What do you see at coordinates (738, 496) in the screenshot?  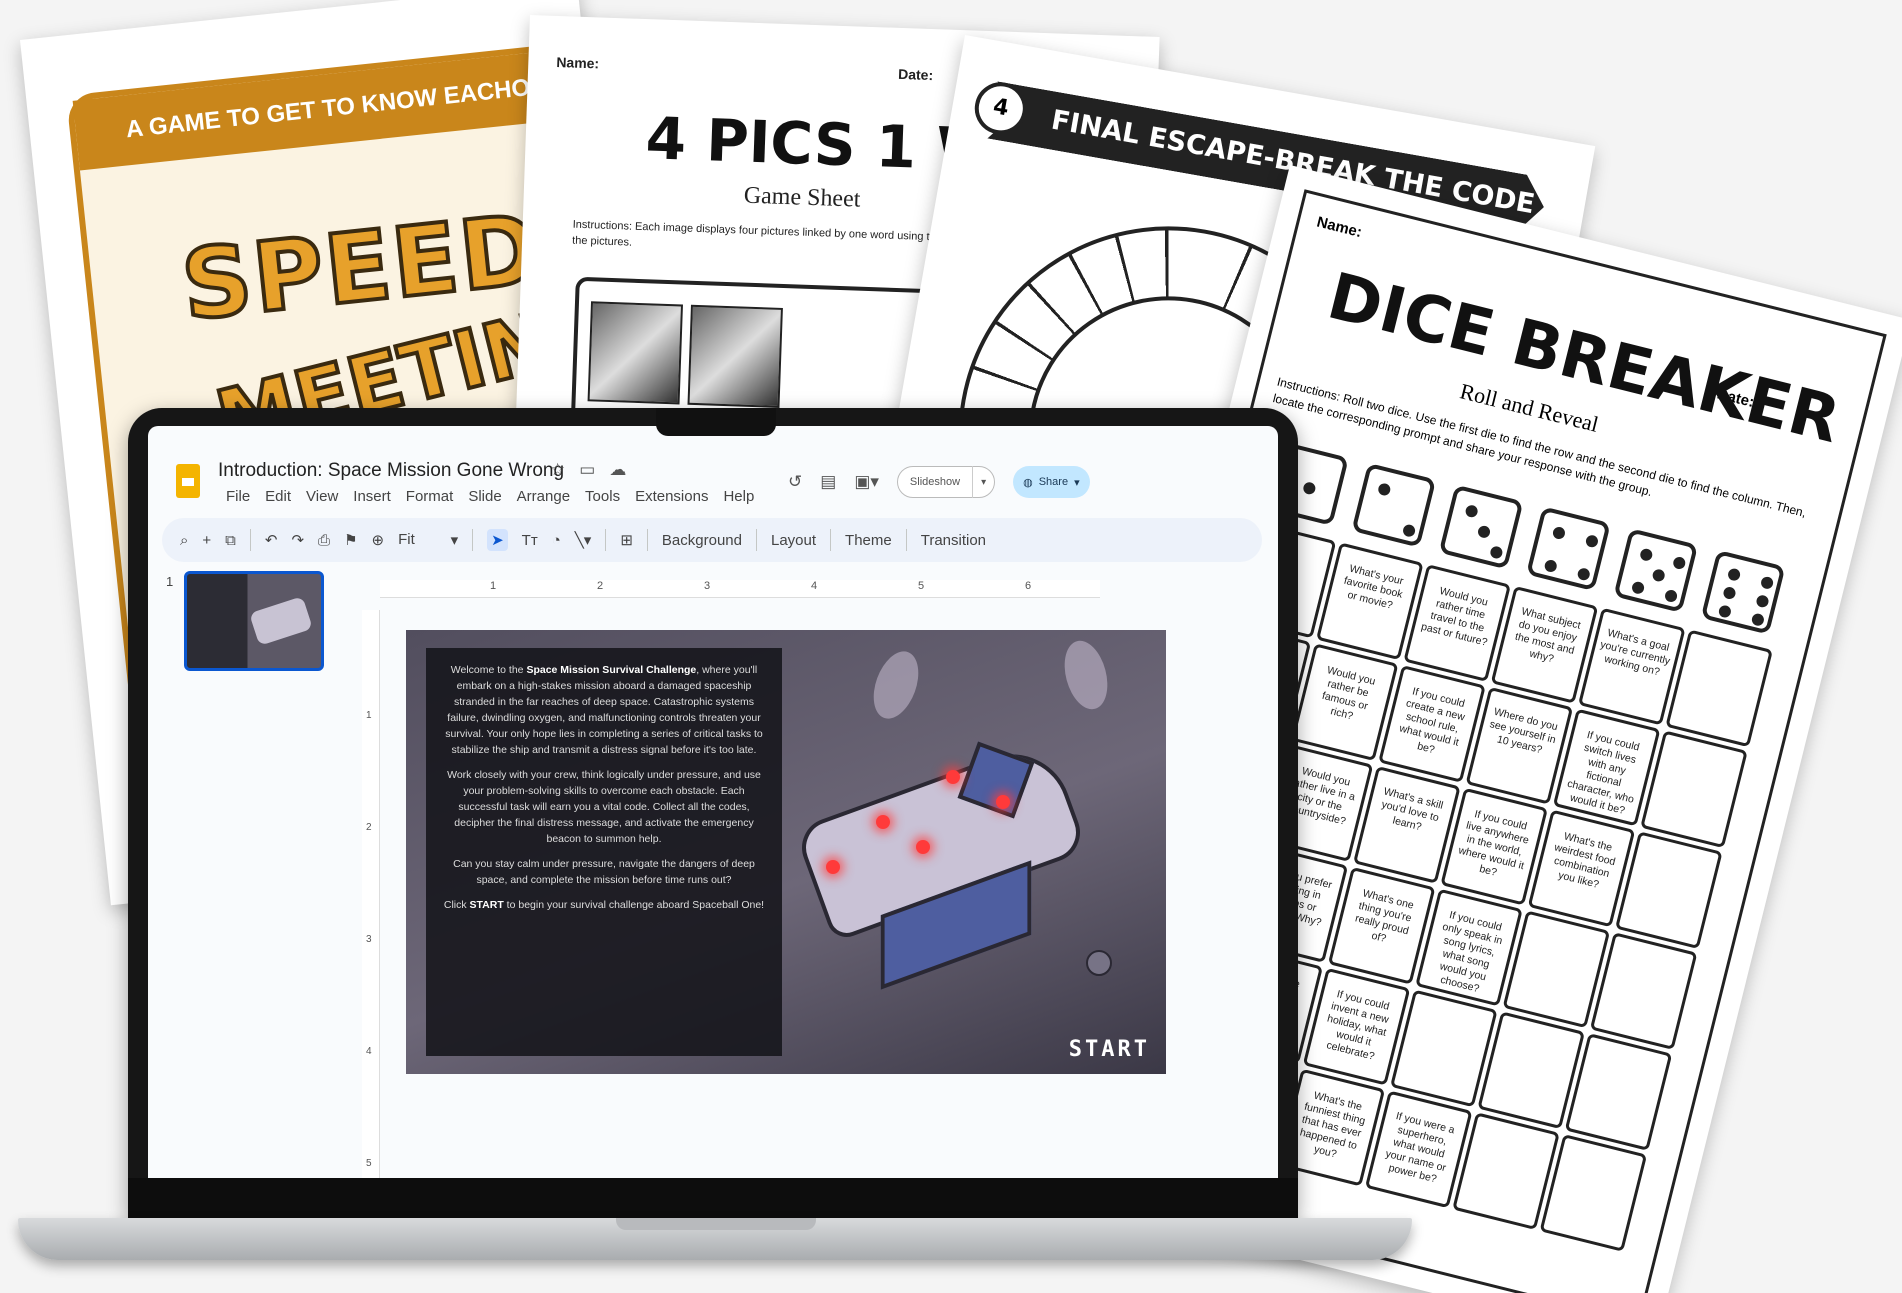 I see `menu-help: Help` at bounding box center [738, 496].